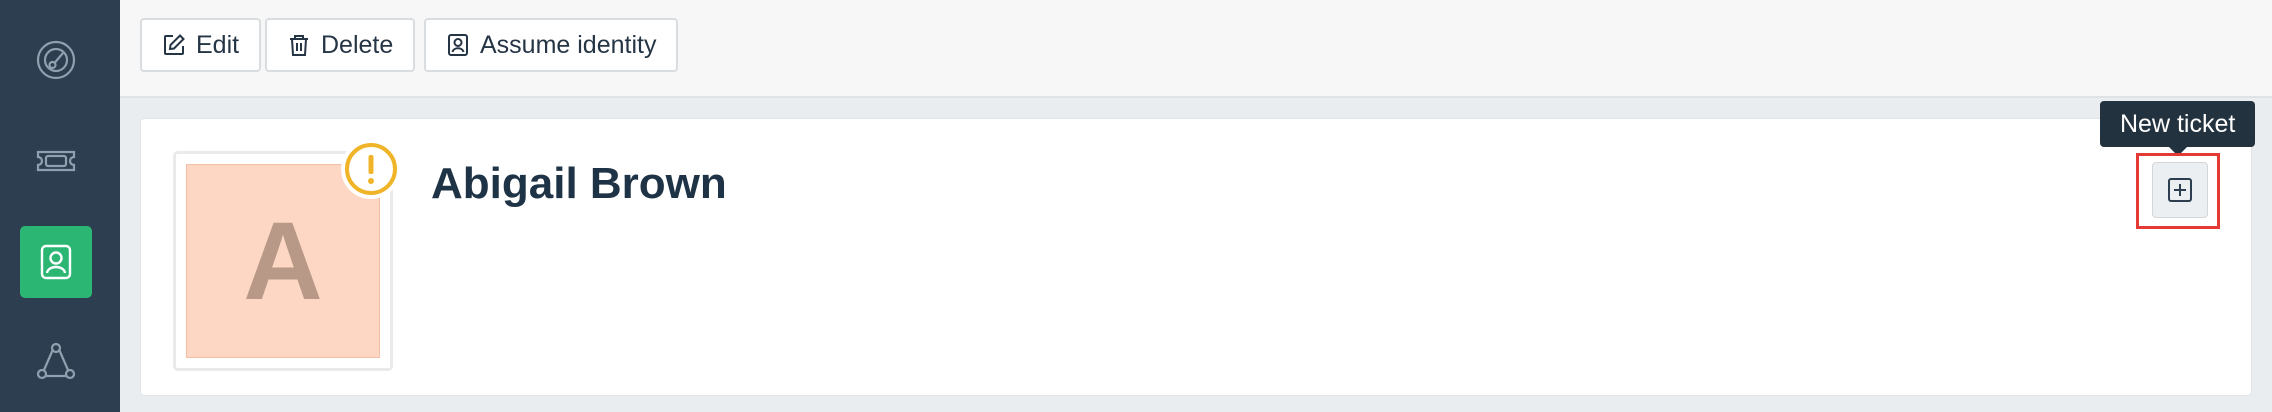 Image resolution: width=2272 pixels, height=412 pixels. I want to click on trash-icon, so click(299, 45).